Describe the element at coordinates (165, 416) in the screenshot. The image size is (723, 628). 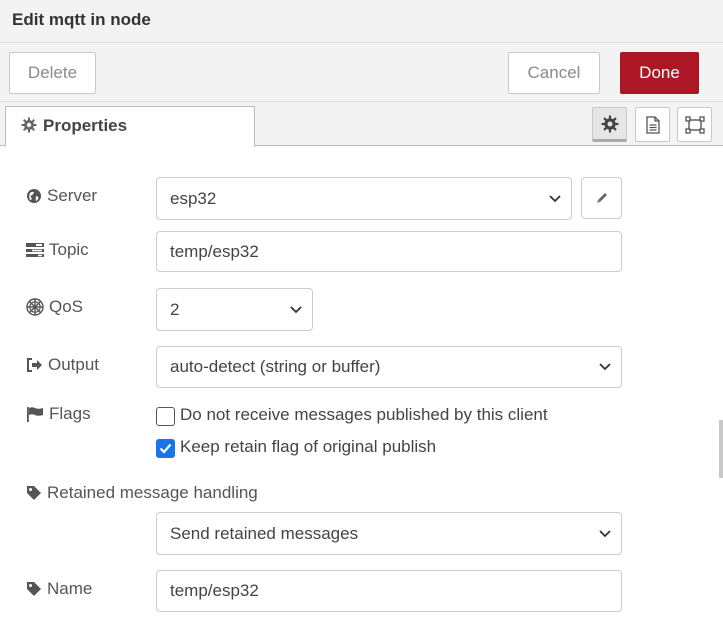
I see `no-local-checkbox` at that location.